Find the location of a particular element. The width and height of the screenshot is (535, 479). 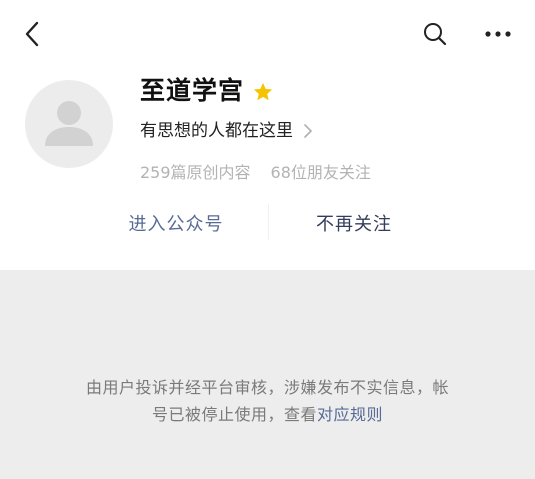

action-divider is located at coordinates (268, 222).